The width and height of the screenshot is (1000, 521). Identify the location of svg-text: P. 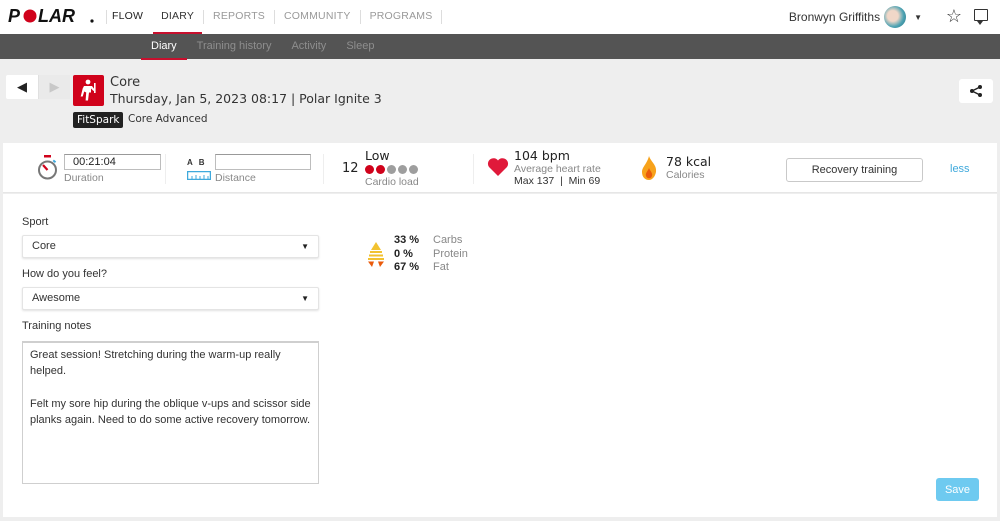
(14, 16).